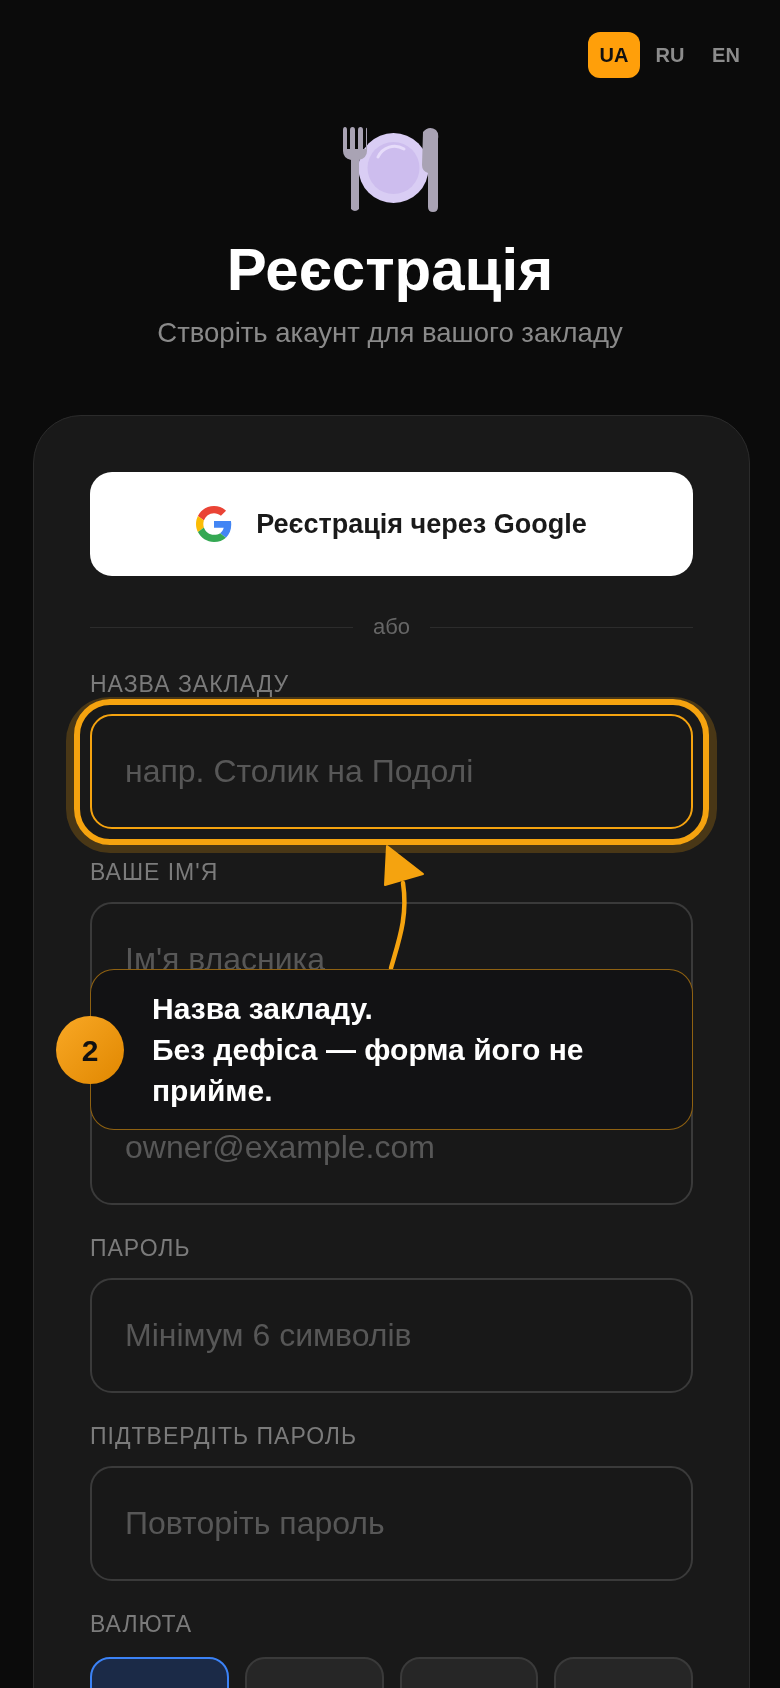 This screenshot has height=1688, width=780. Describe the element at coordinates (391, 524) in the screenshot. I see `google-signup-button: Реєстрація через Google` at that location.